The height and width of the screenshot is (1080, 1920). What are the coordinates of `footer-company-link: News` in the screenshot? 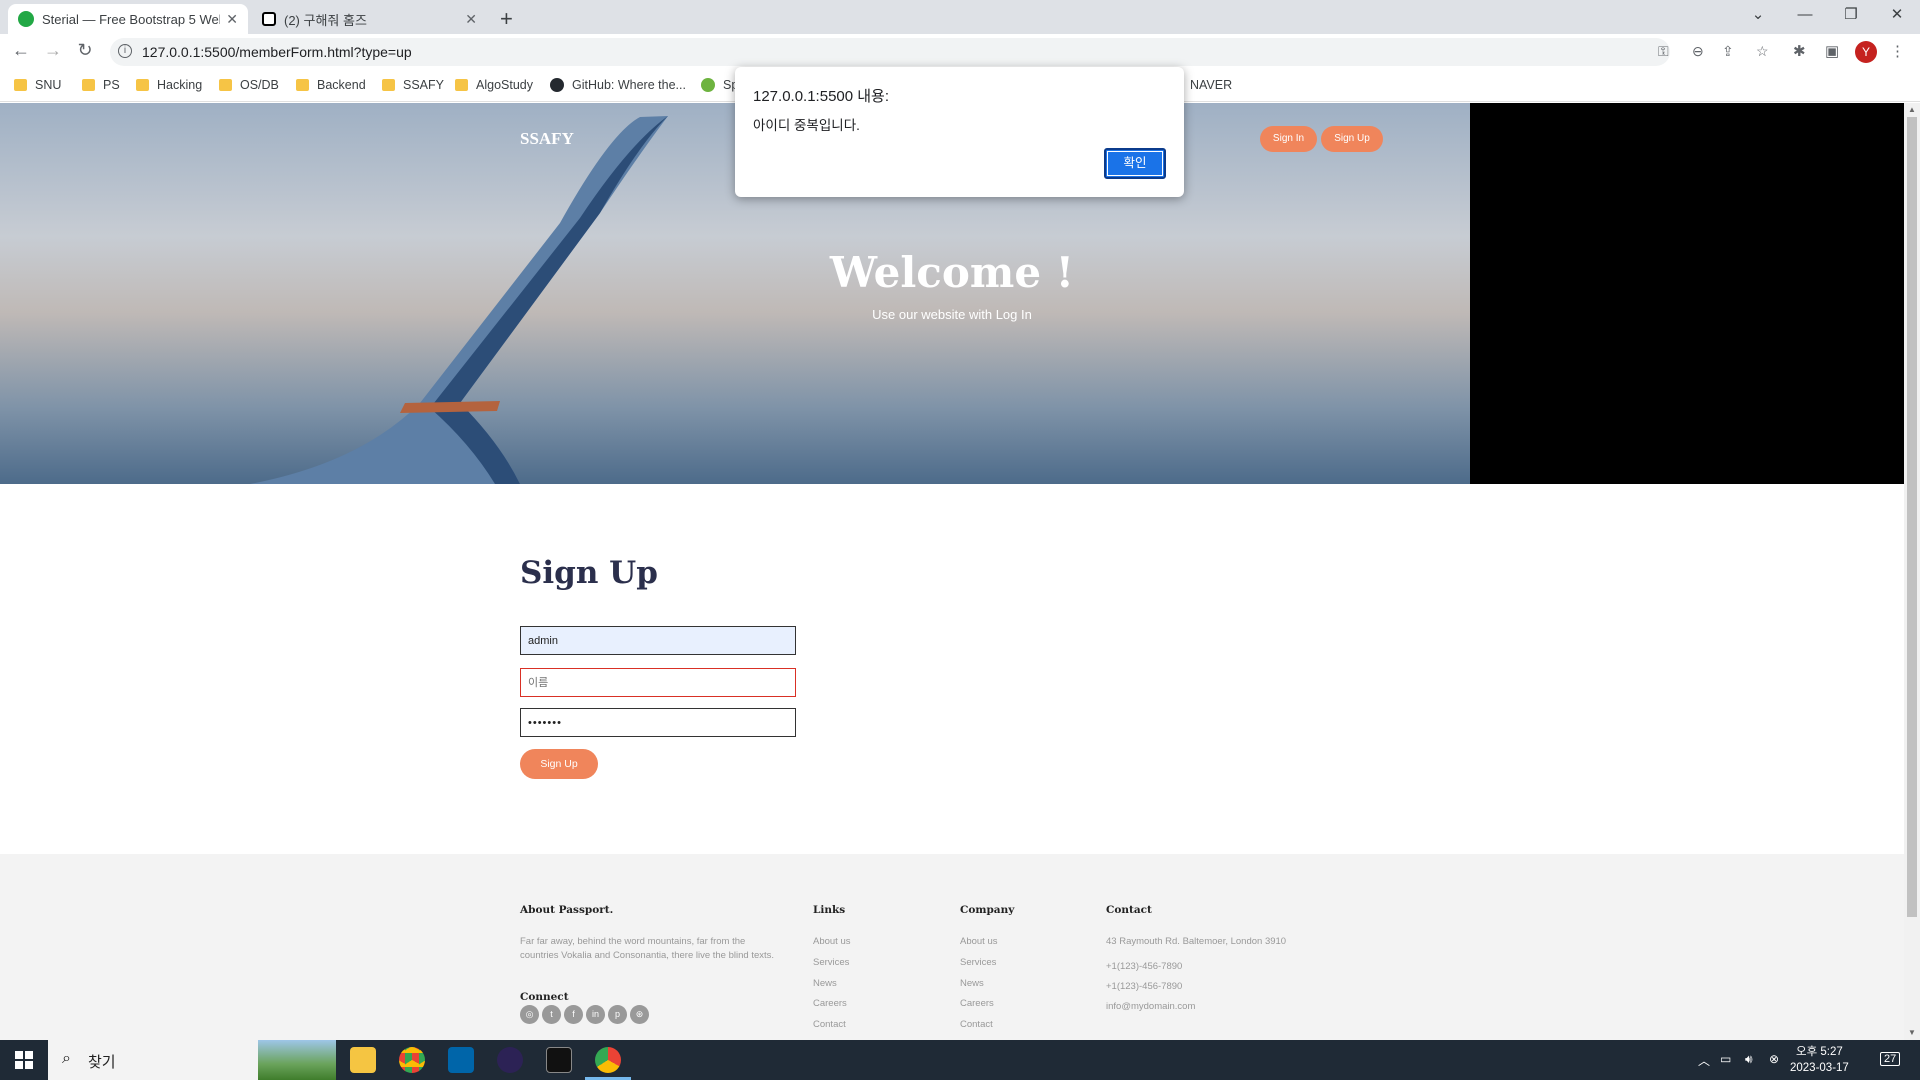 It's located at (972, 984).